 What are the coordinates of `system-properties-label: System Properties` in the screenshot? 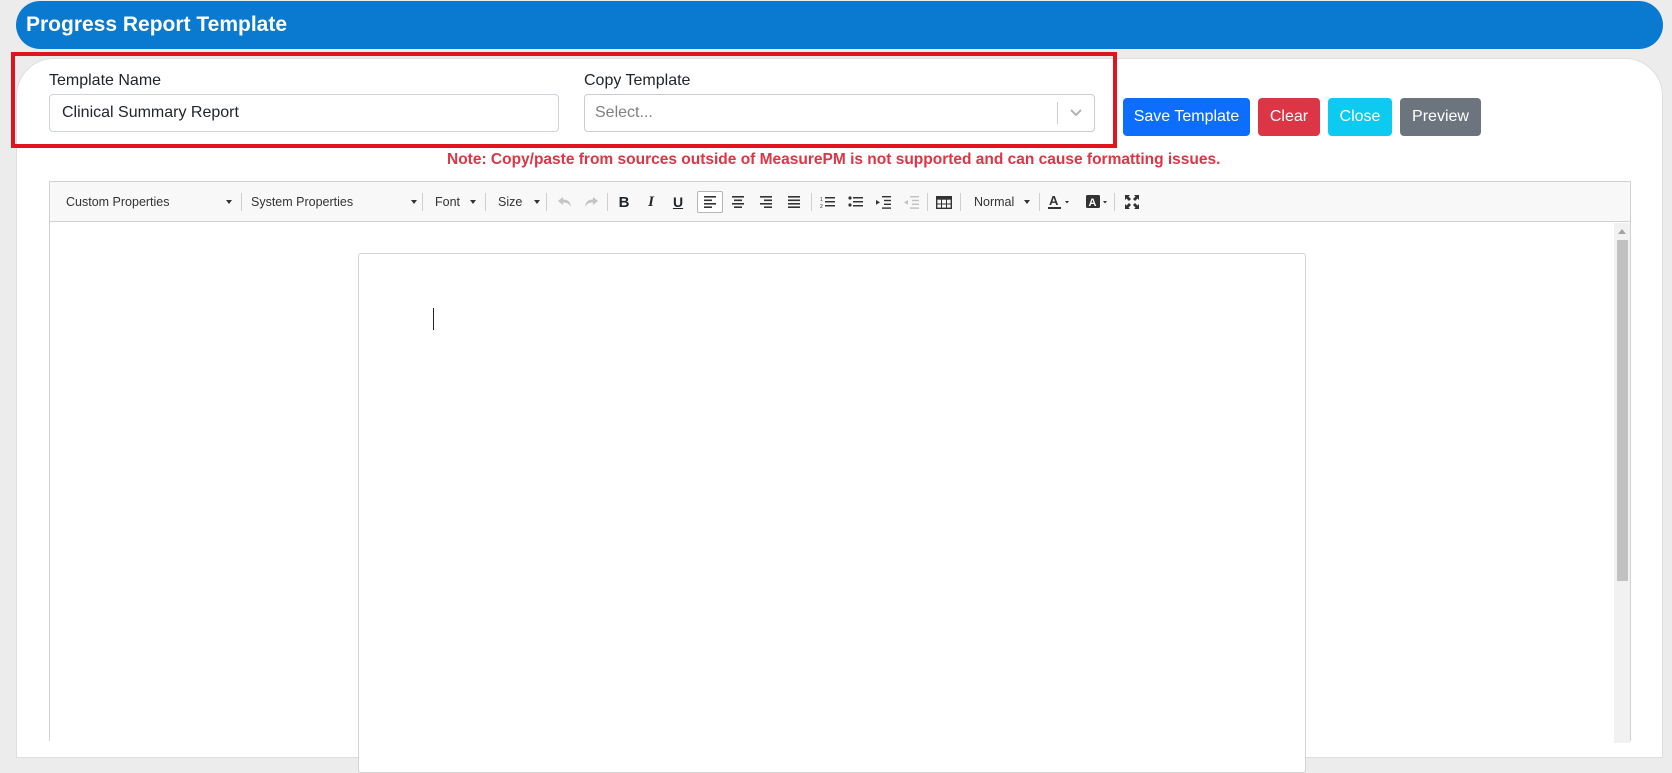 It's located at (302, 202).